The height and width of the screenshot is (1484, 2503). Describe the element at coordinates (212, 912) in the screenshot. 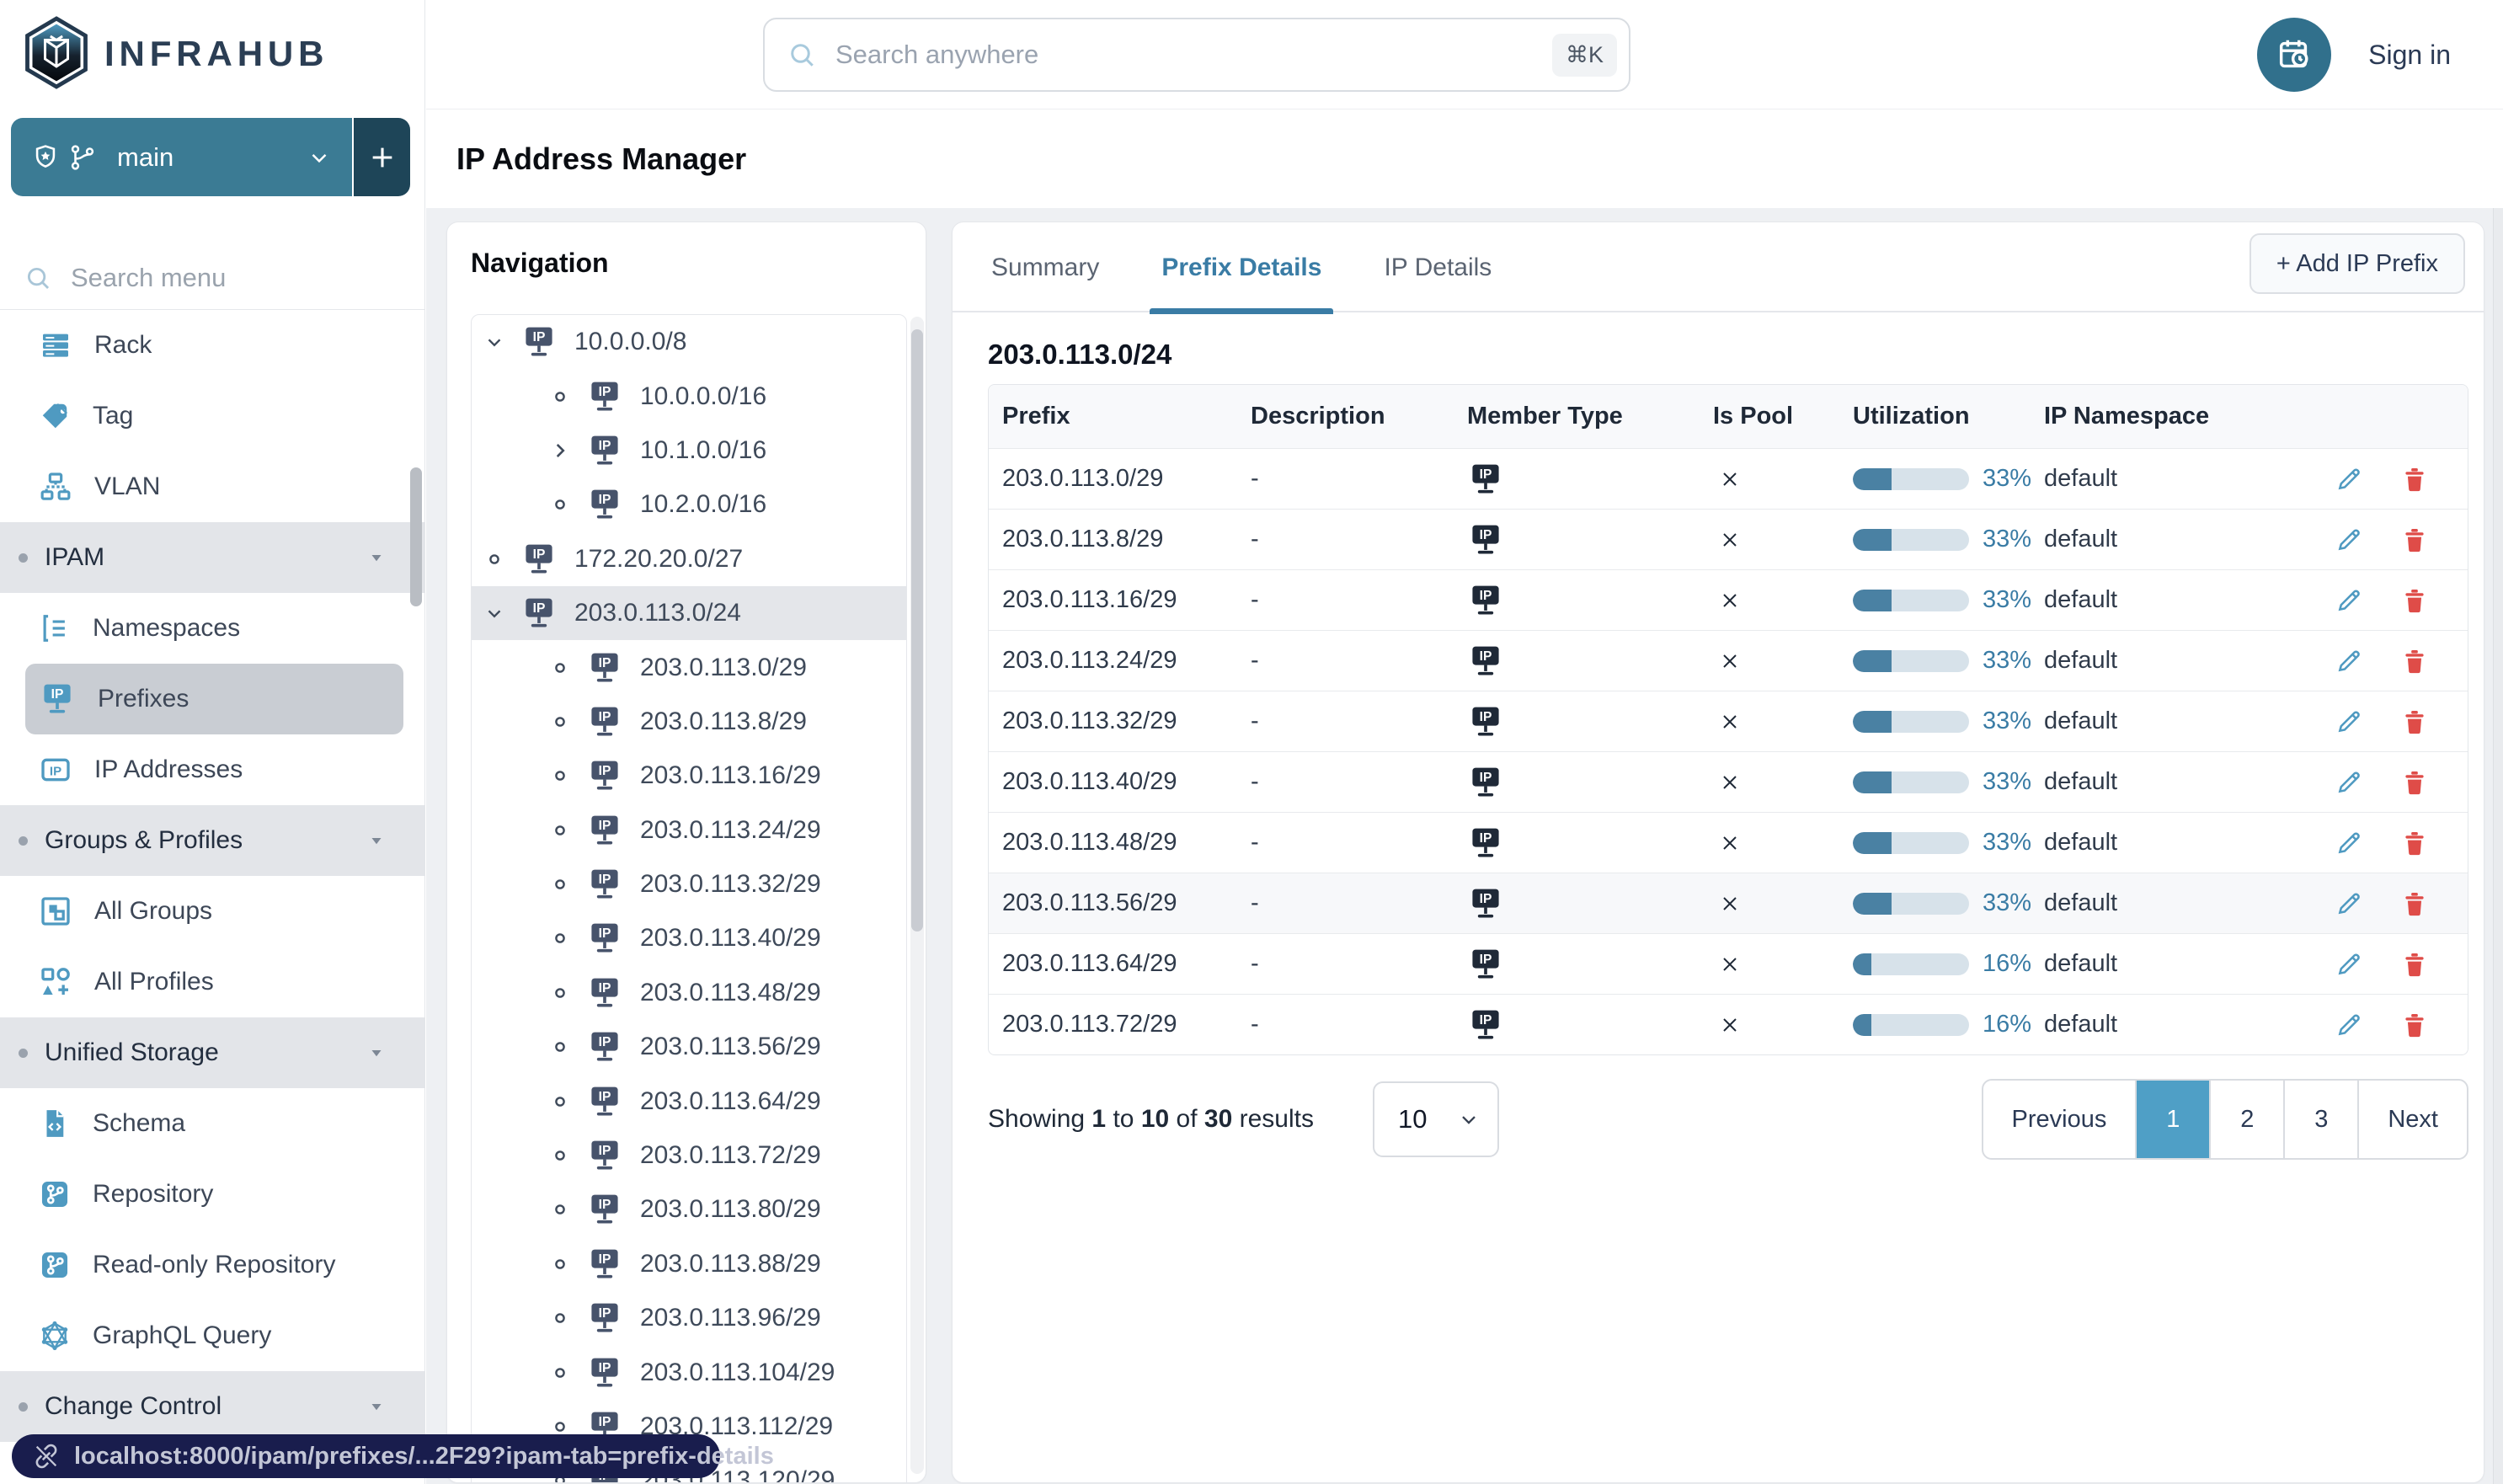

I see `sidebar-item-all-groups: All Groups` at that location.